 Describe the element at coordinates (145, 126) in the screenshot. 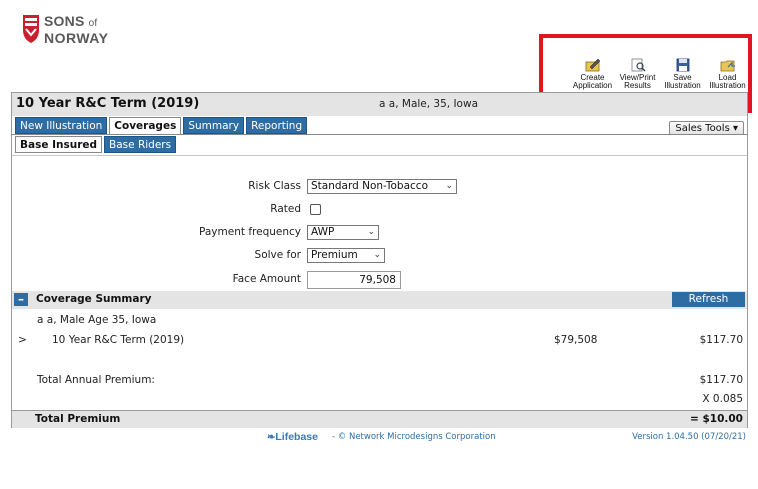

I see `tab-coverages: Coverages` at that location.